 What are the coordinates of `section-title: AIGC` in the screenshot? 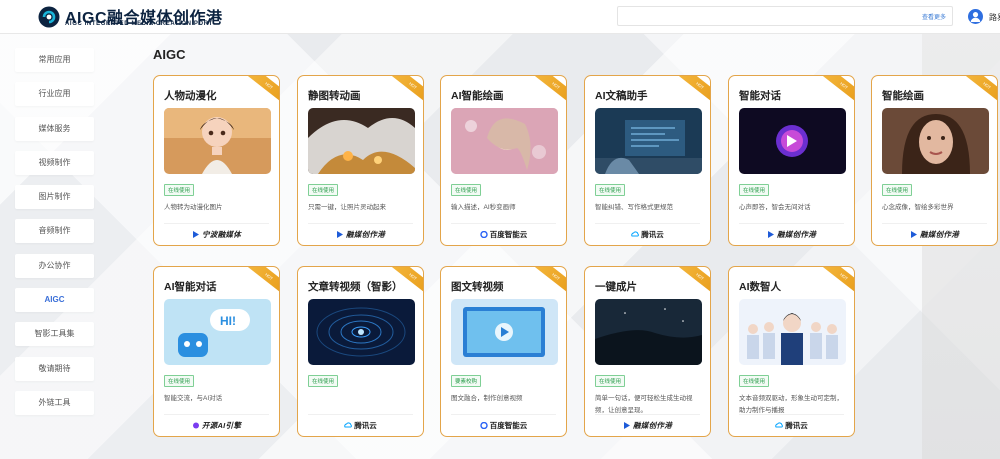 It's located at (169, 54).